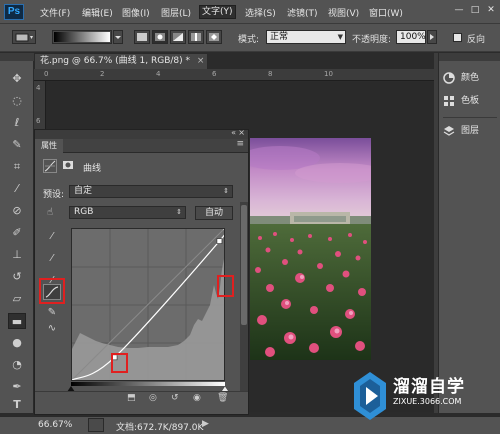  What do you see at coordinates (260, 13) in the screenshot?
I see `menu-select: 选择(S)` at bounding box center [260, 13].